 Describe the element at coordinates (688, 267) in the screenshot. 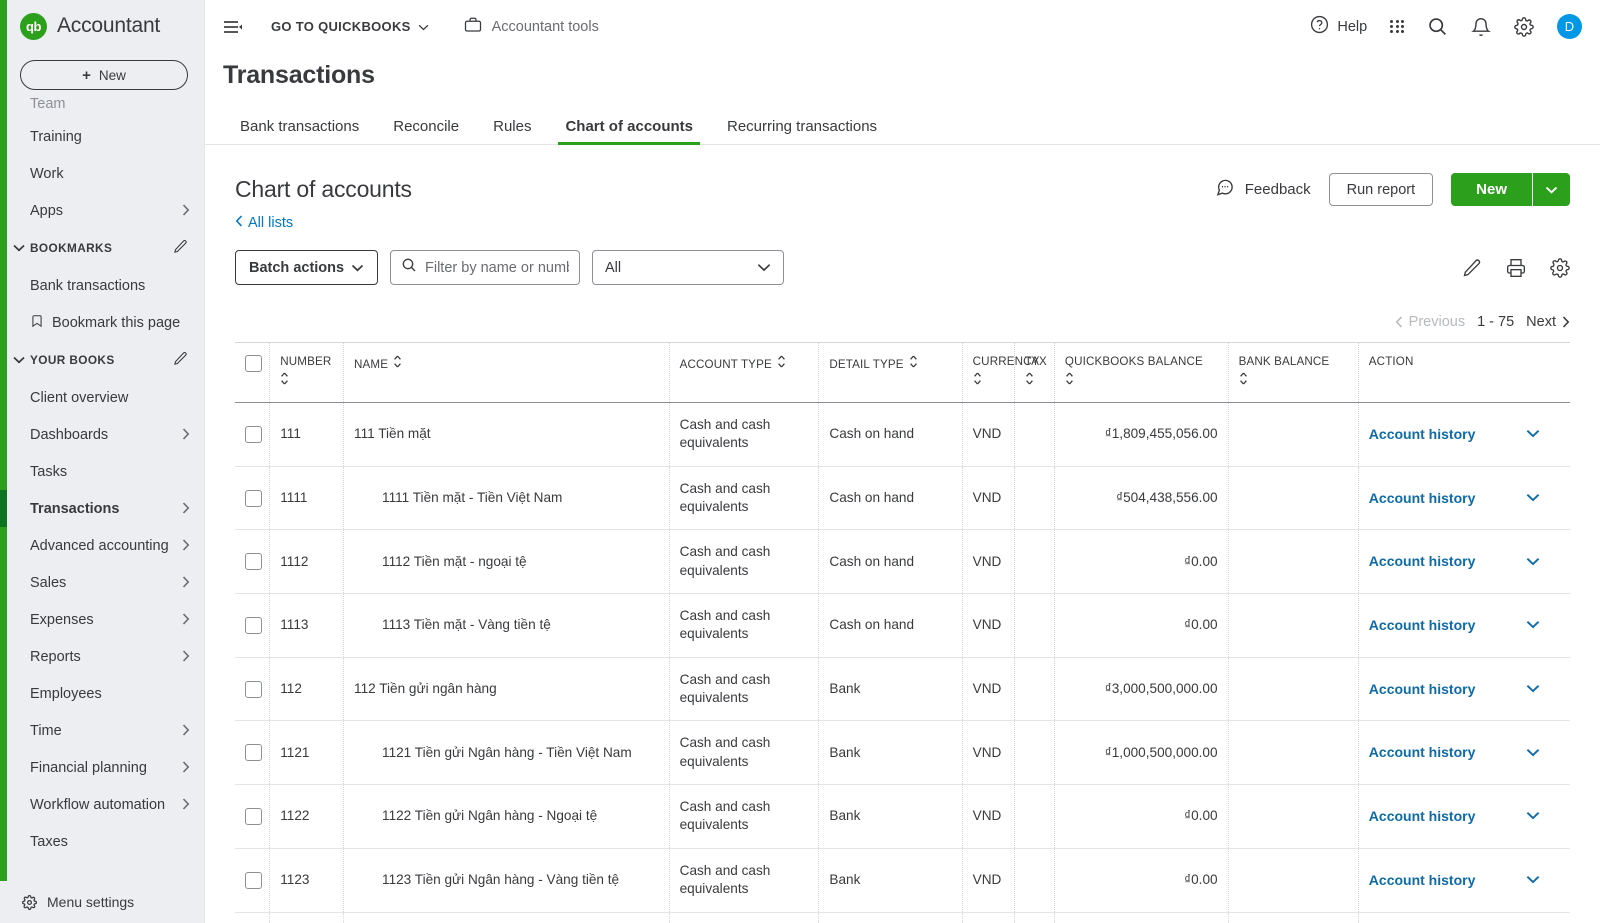

I see `account-filter-select: All` at that location.